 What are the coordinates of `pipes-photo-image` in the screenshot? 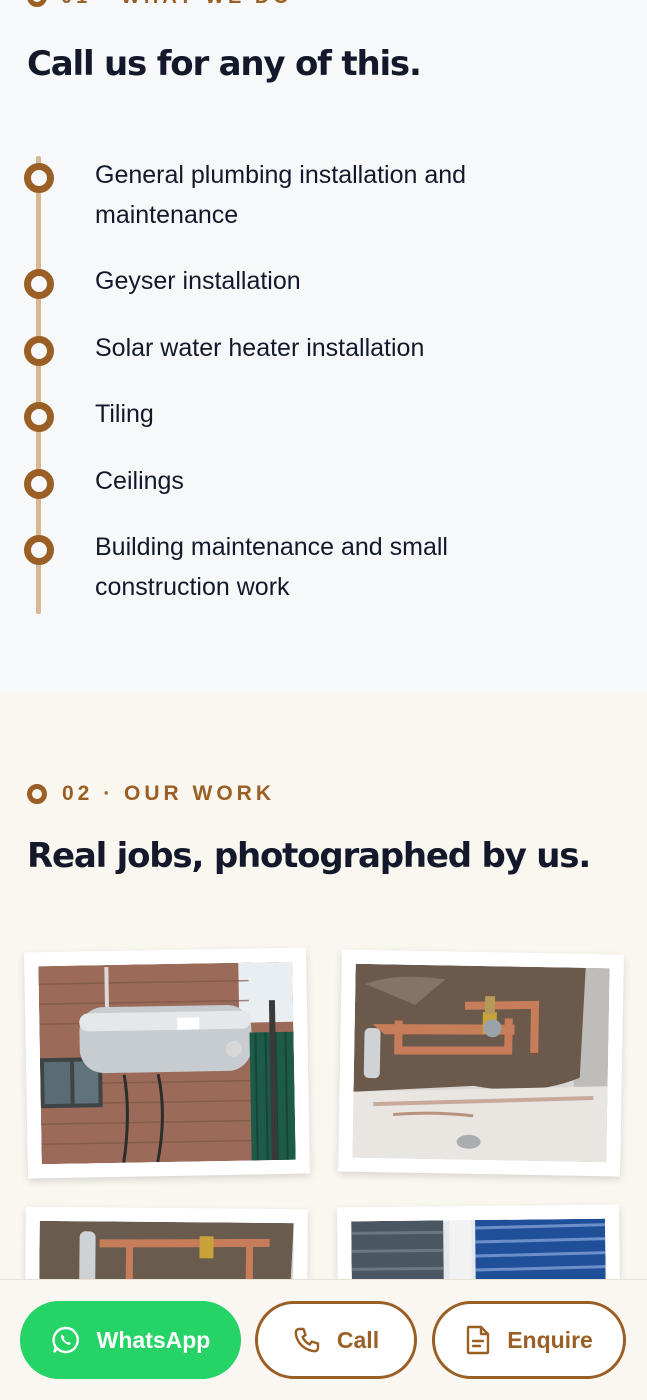 It's located at (481, 1063).